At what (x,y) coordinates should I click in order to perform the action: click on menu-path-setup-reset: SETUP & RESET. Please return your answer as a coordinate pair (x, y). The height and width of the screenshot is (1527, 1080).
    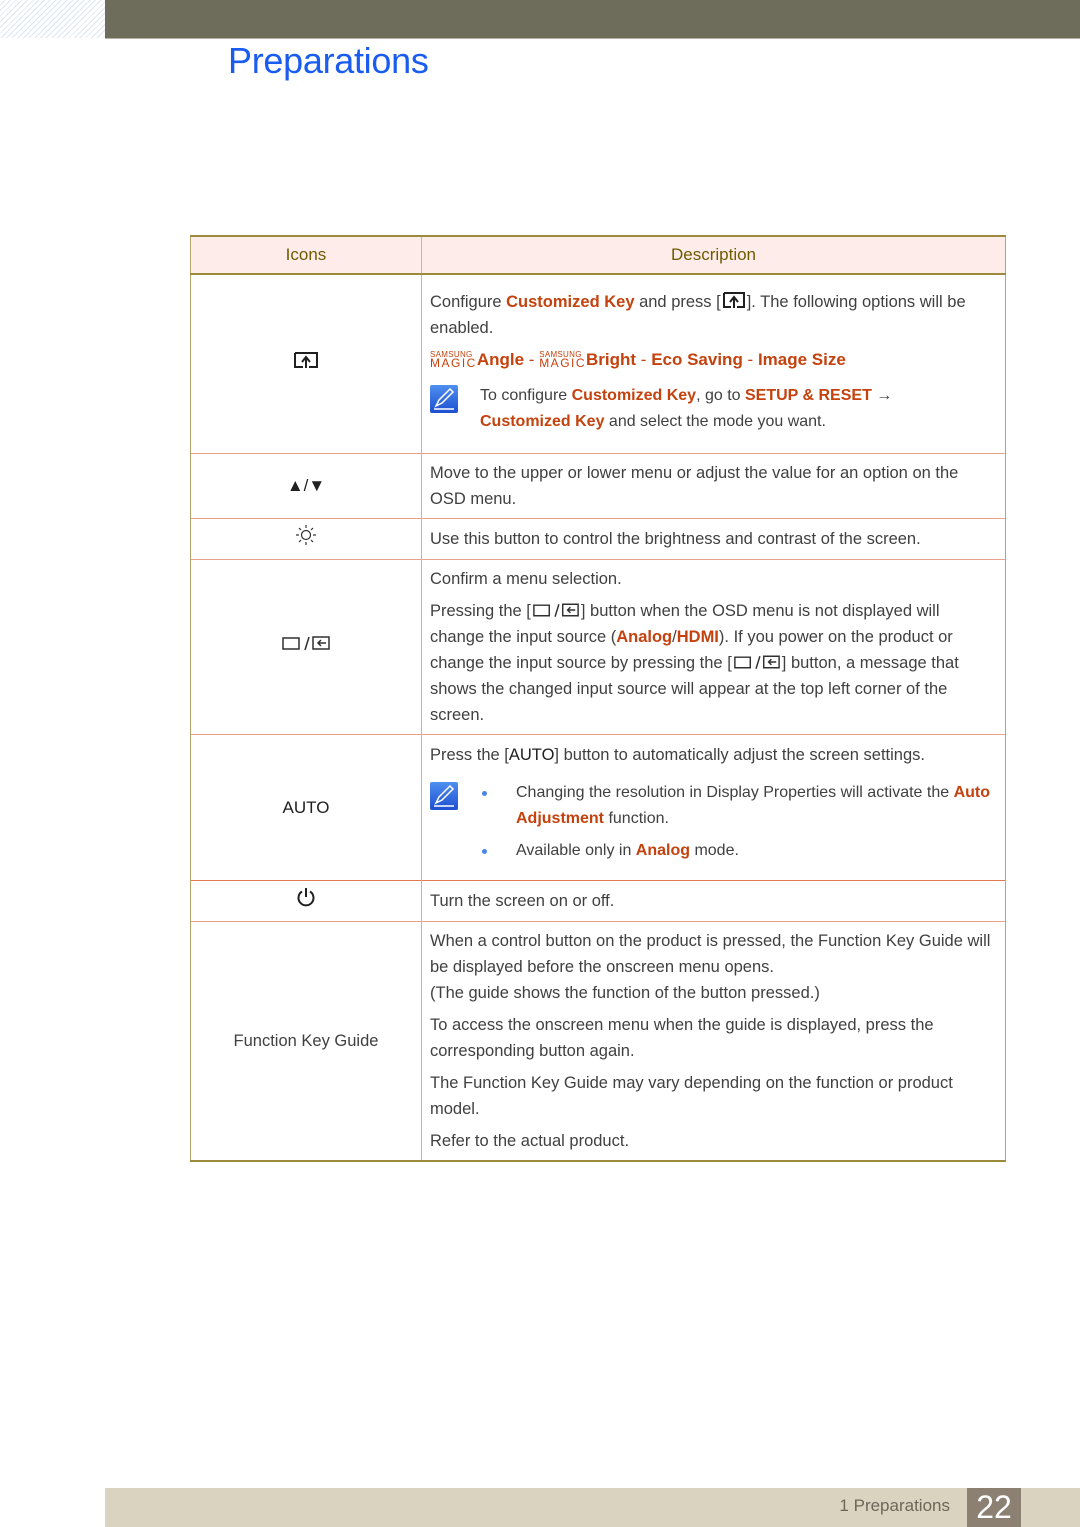
    Looking at the image, I should click on (808, 395).